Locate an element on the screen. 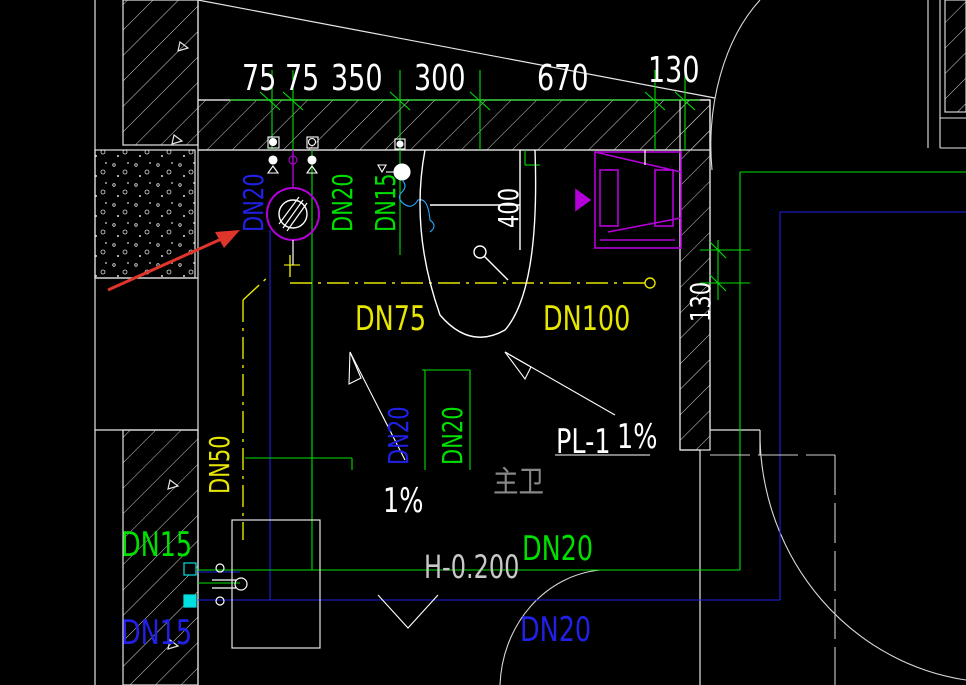 This screenshot has width=966, height=685. label-dn75: DN75 is located at coordinates (390, 319).